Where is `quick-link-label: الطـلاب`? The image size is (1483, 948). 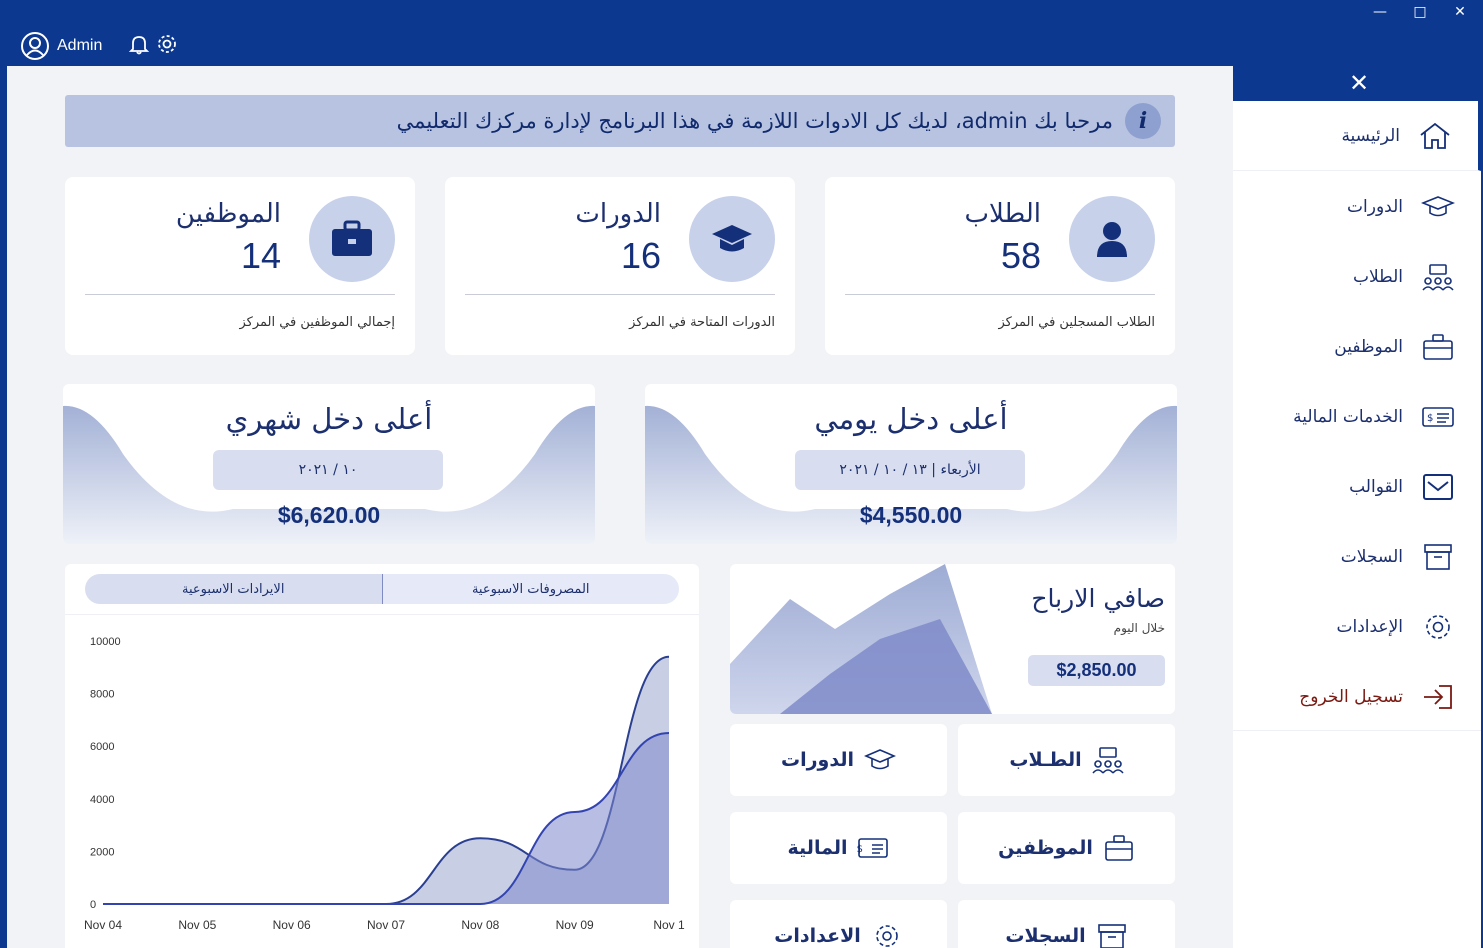
quick-link-label: الطـلاب is located at coordinates (1045, 760).